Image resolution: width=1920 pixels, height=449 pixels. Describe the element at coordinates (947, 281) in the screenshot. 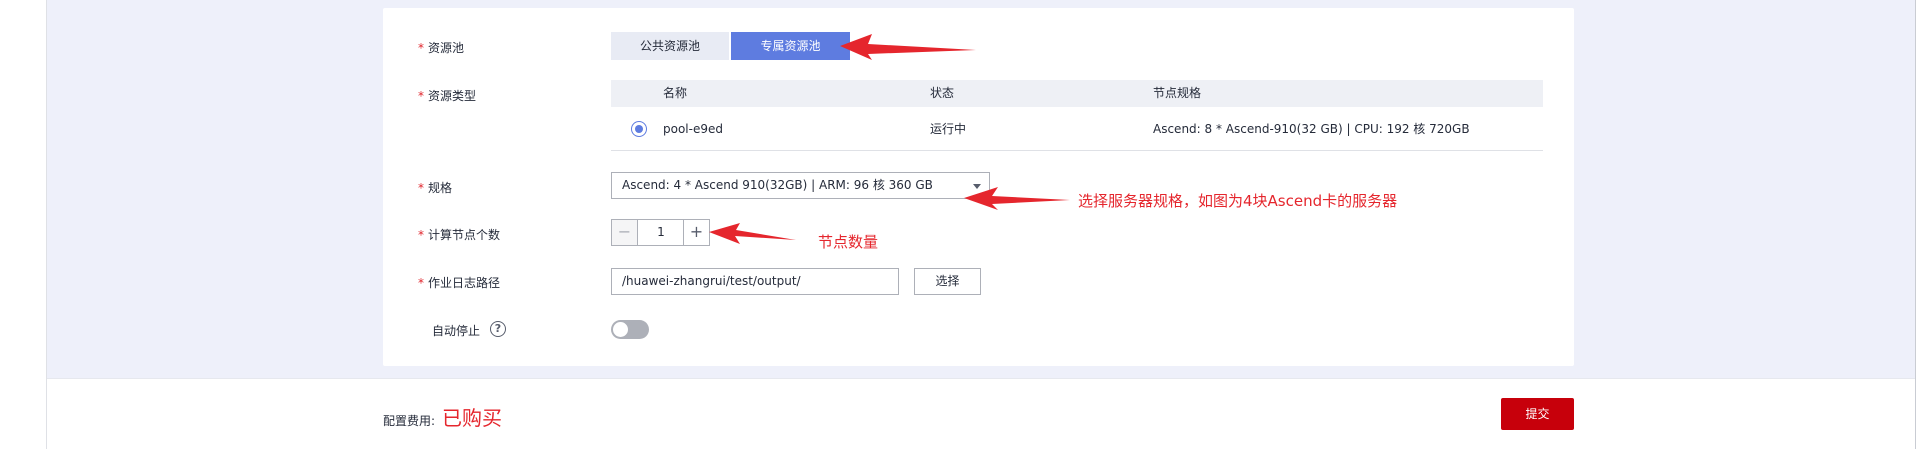

I see `choose-path-button: 选择` at that location.